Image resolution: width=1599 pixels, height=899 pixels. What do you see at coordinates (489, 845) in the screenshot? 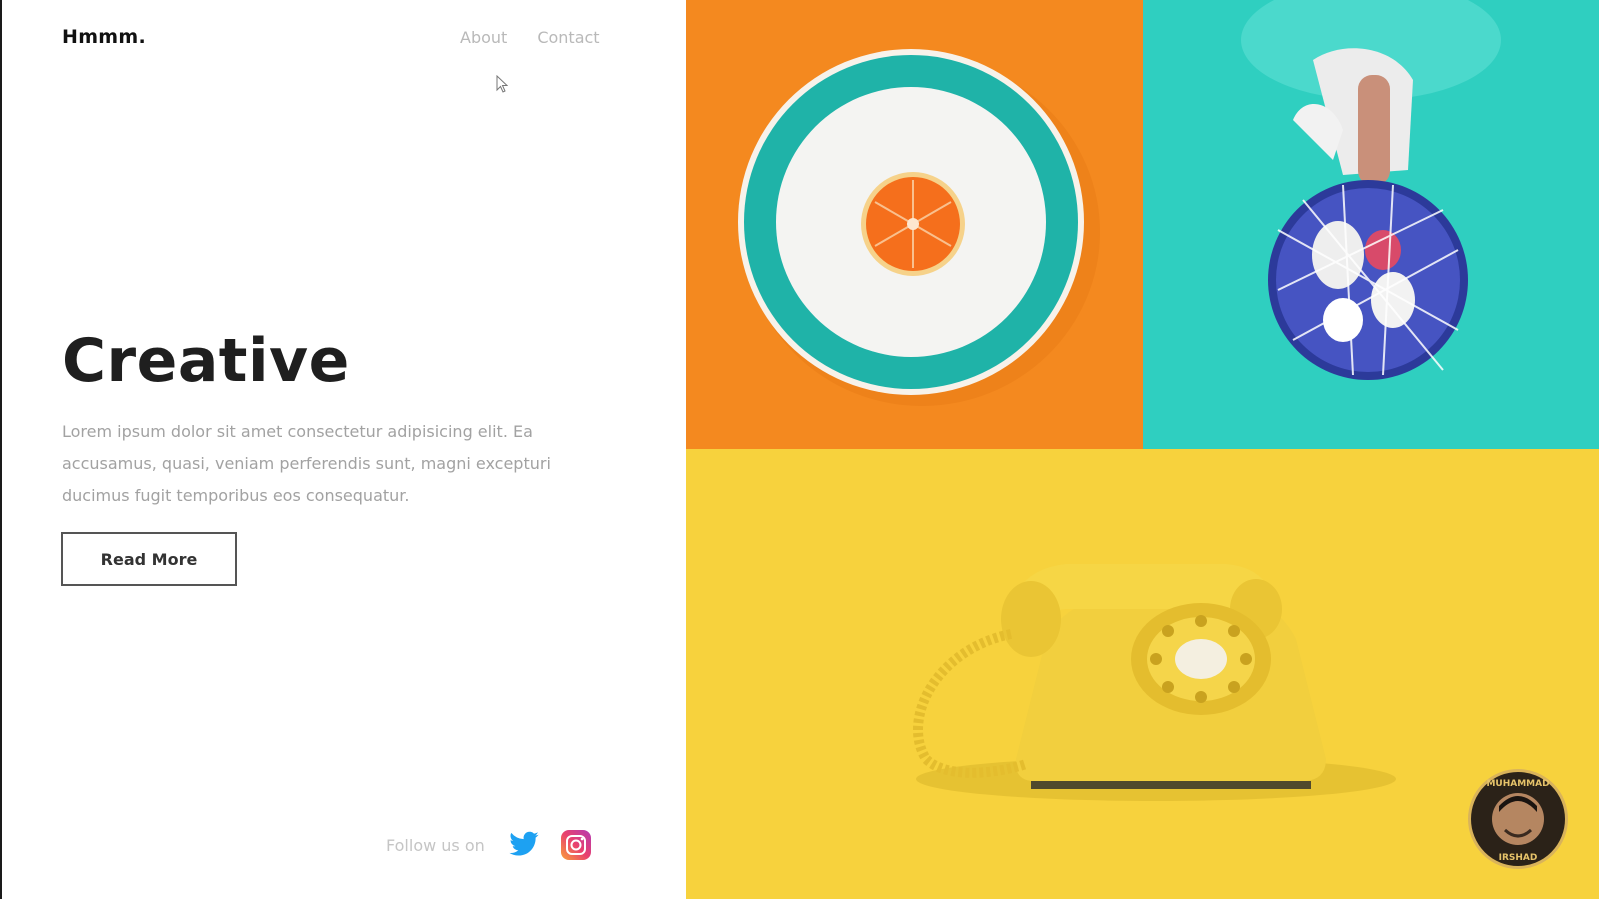
I see `follow-us: Follow us on` at bounding box center [489, 845].